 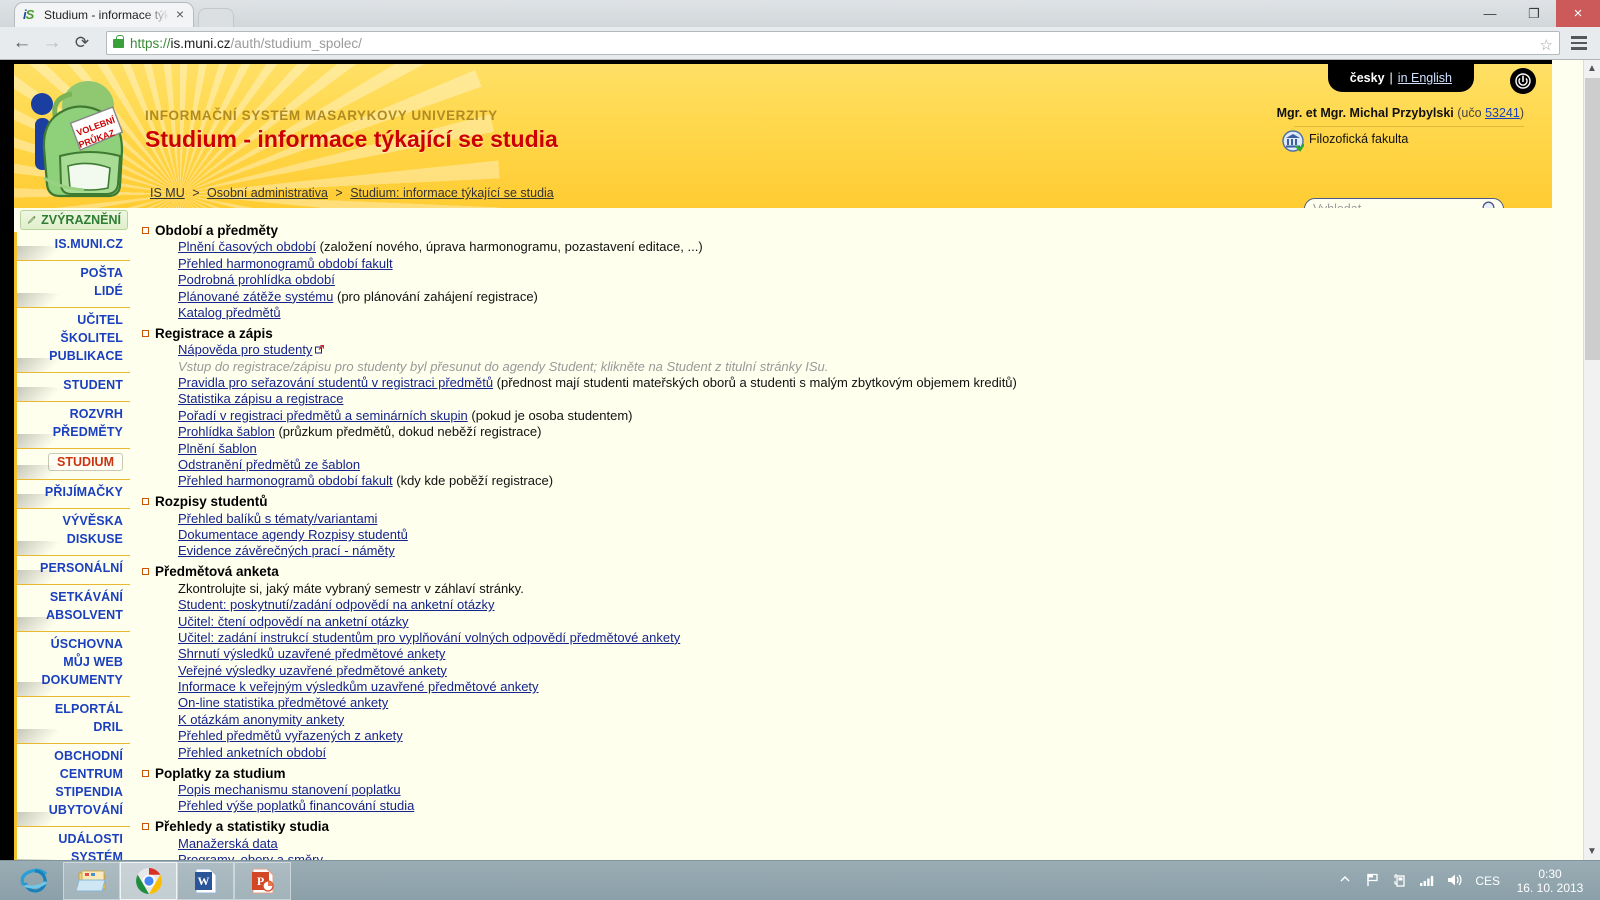 I want to click on sidebar-item-syst-m: SYSTÉM, so click(x=70, y=854).